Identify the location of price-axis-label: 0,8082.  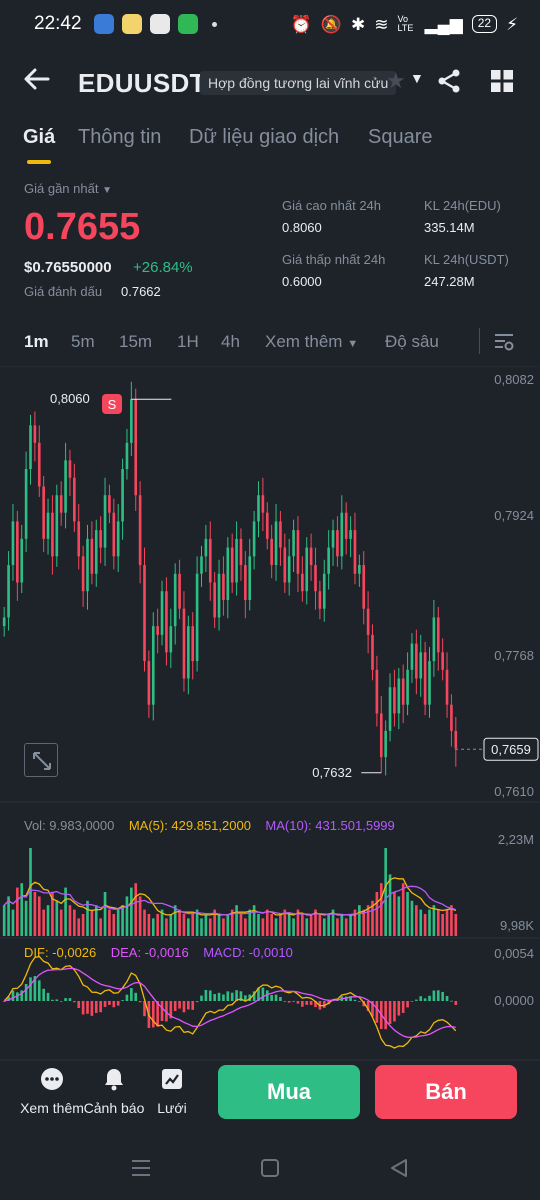
(514, 379).